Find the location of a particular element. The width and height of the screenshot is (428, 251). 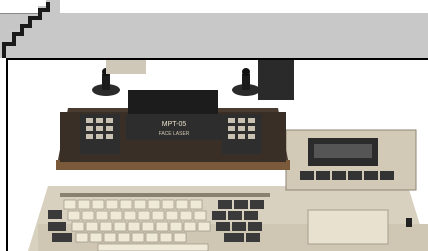

titlebar-top-edge is located at coordinates (214, 7).